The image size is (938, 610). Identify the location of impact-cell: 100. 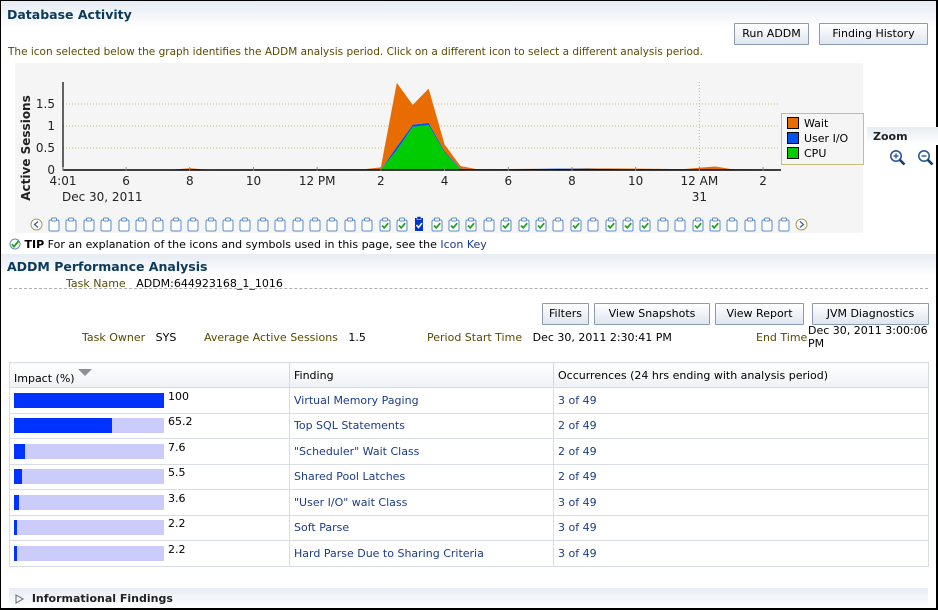
(149, 400).